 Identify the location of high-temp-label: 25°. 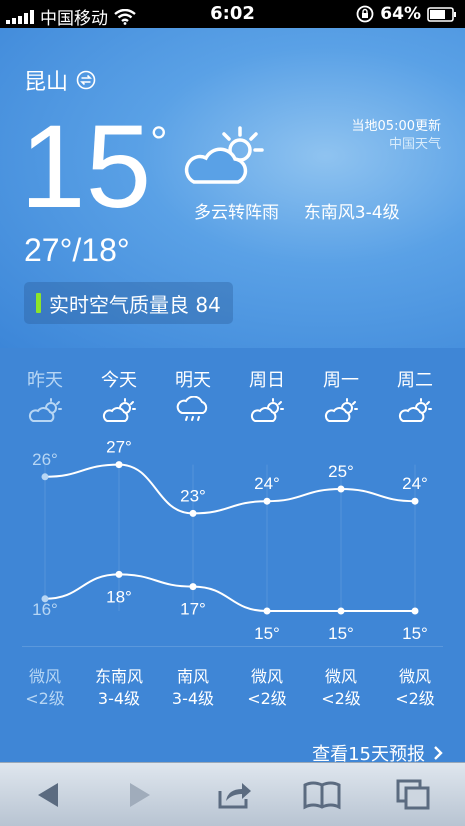
(341, 471).